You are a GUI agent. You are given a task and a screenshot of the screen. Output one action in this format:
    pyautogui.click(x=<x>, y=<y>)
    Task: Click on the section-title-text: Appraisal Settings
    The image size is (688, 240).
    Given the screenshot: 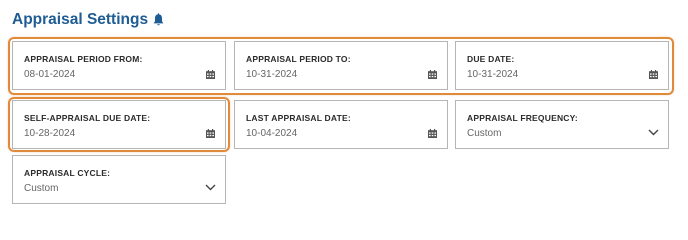 What is the action you would take?
    pyautogui.click(x=80, y=19)
    